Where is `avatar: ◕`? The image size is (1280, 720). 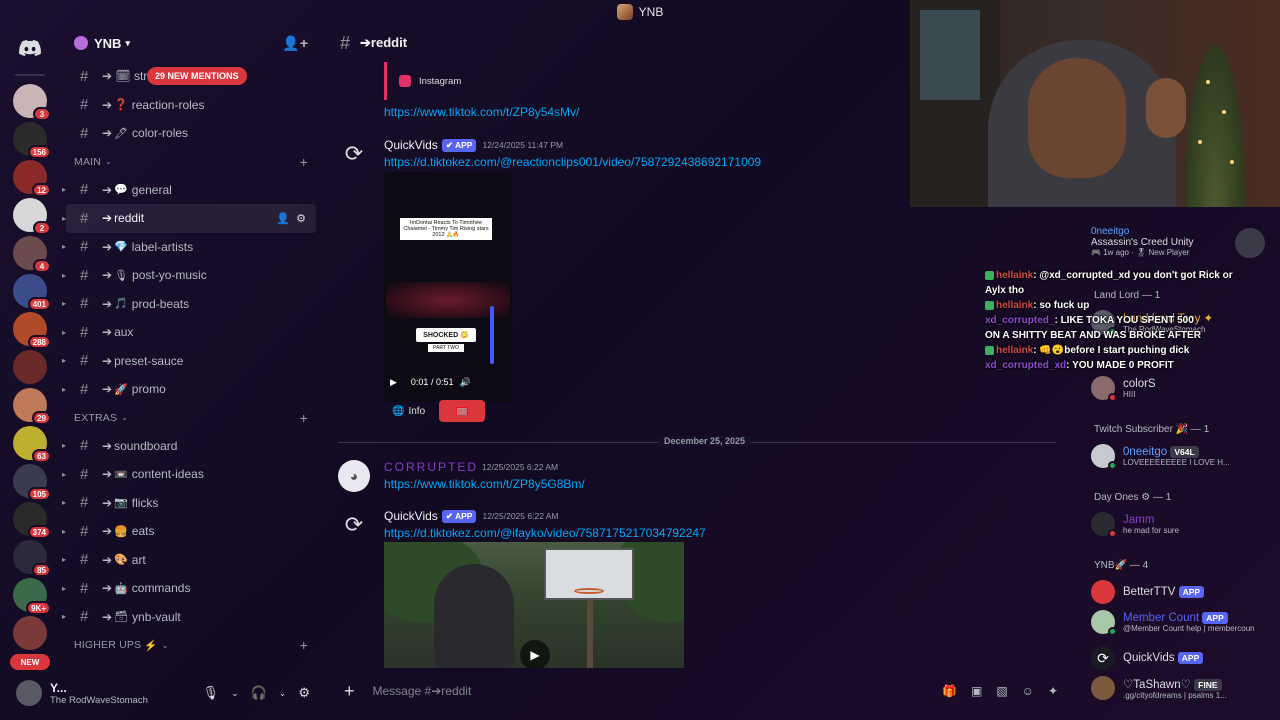
avatar: ◕ is located at coordinates (354, 476).